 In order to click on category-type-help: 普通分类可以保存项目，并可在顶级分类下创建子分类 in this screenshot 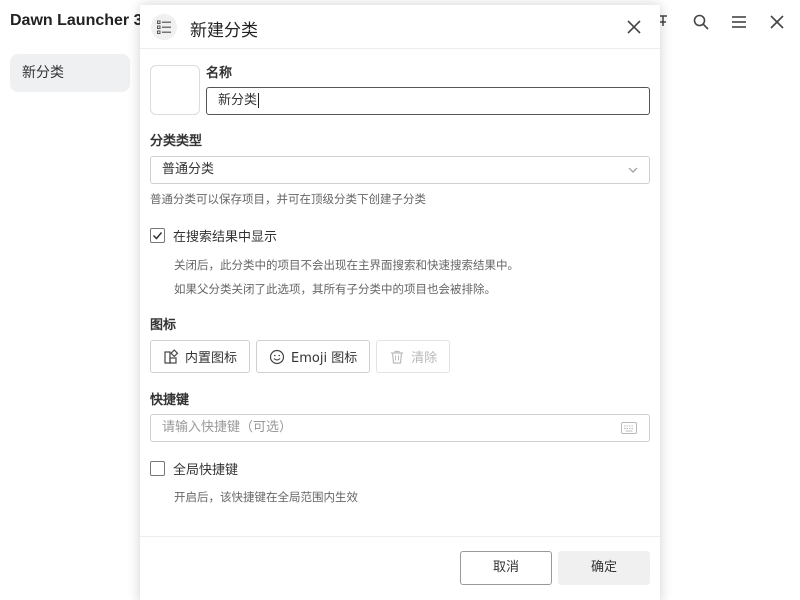, I will do `click(288, 199)`.